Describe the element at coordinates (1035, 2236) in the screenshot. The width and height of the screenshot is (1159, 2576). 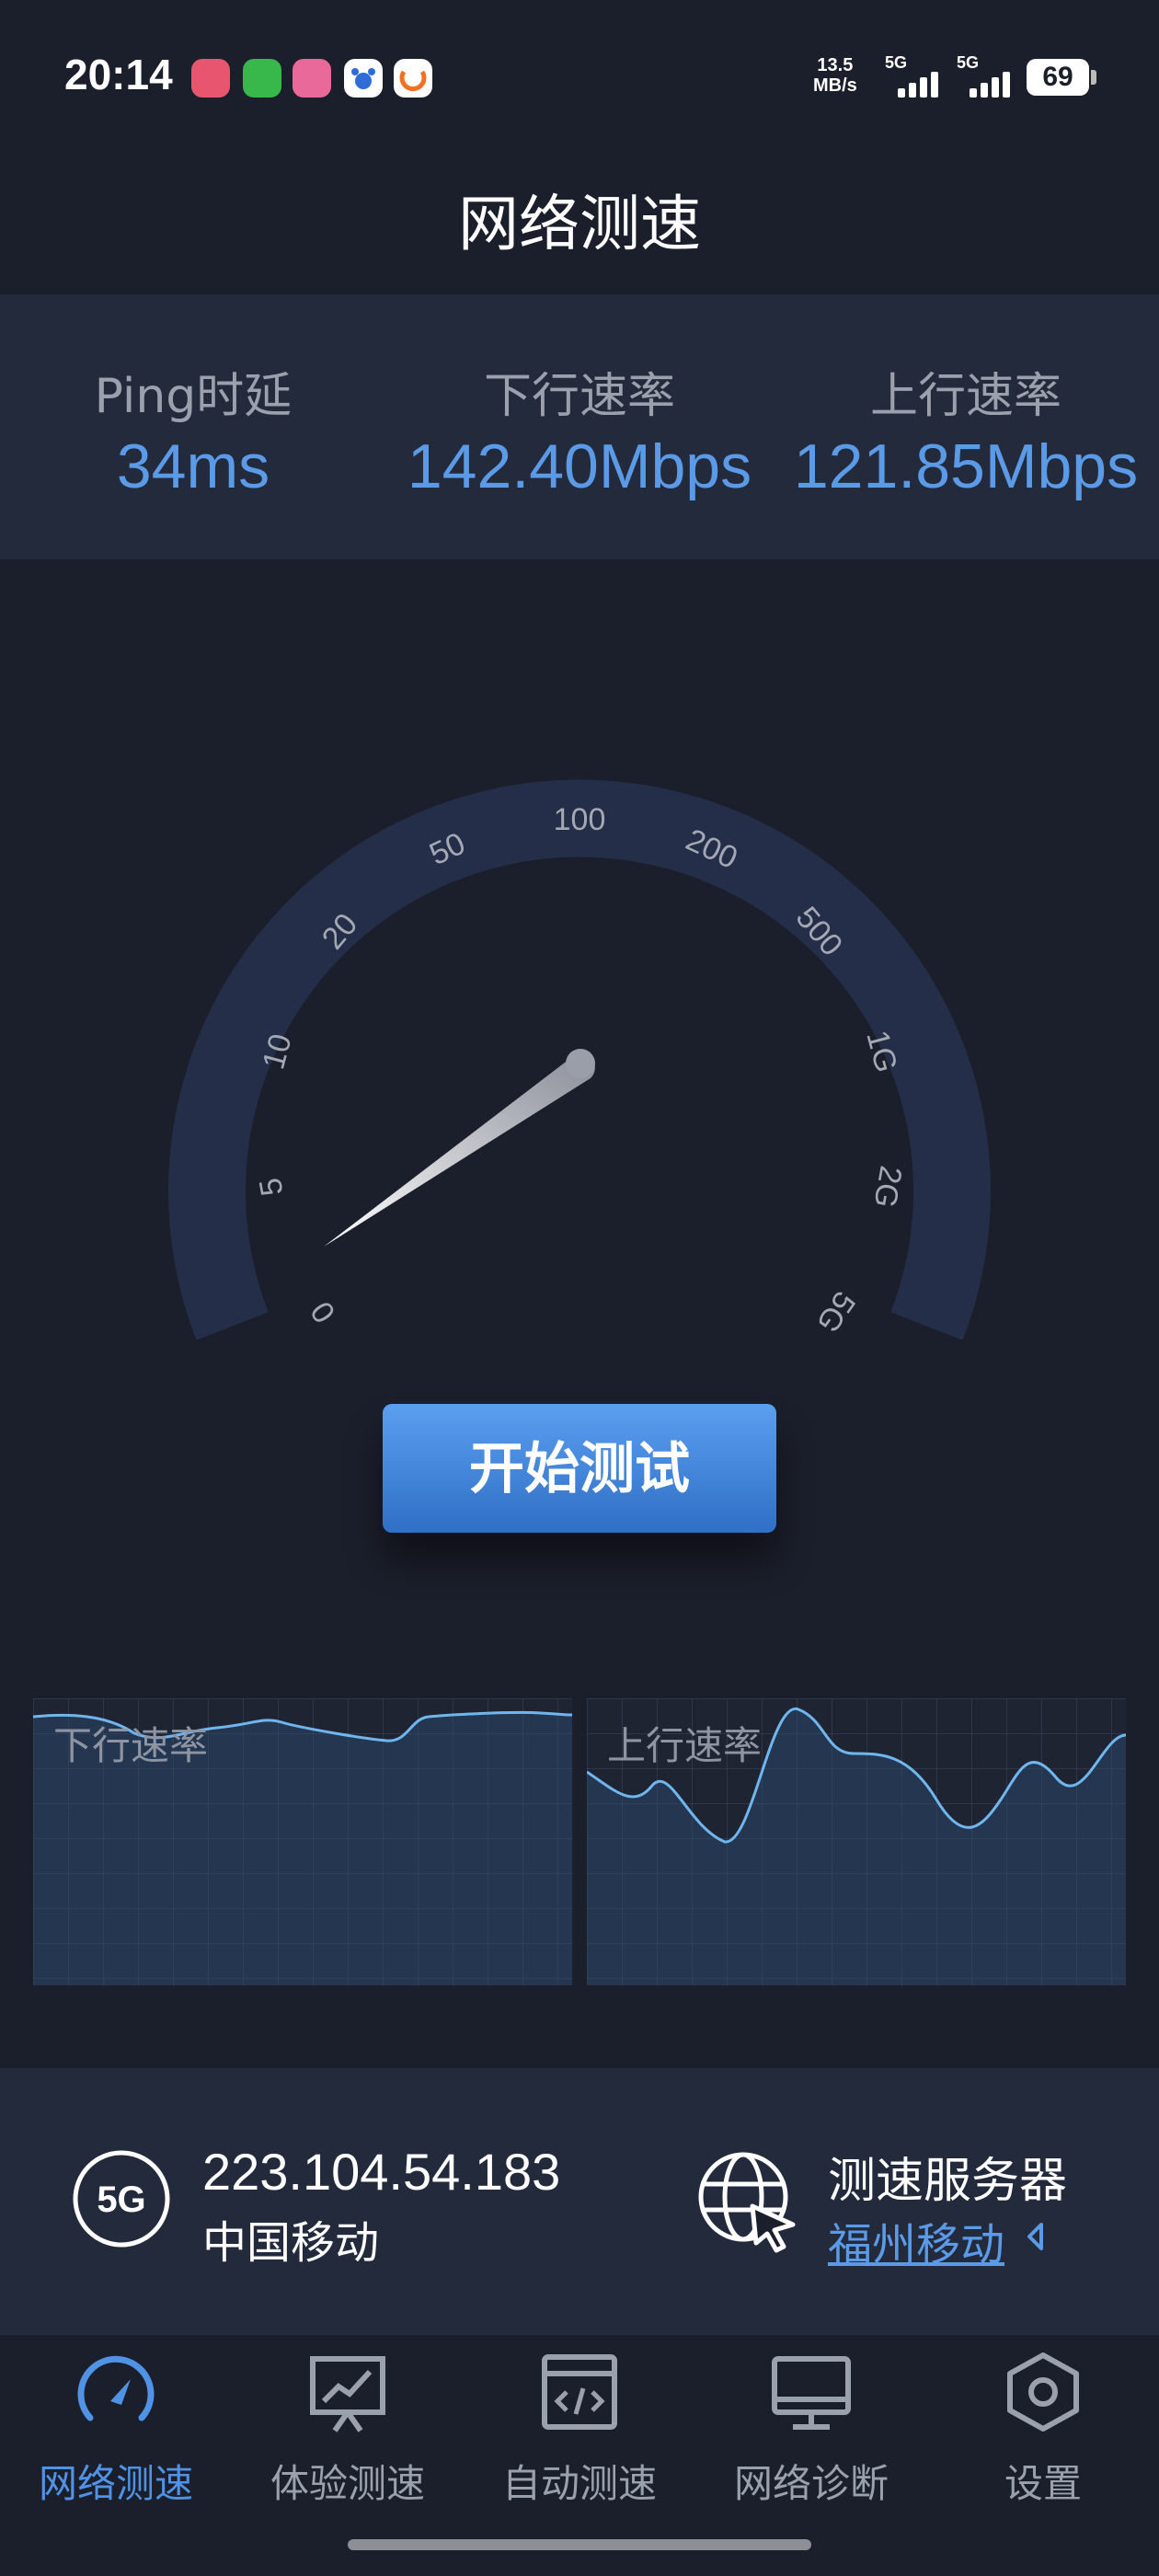
I see `chevron-left-icon` at that location.